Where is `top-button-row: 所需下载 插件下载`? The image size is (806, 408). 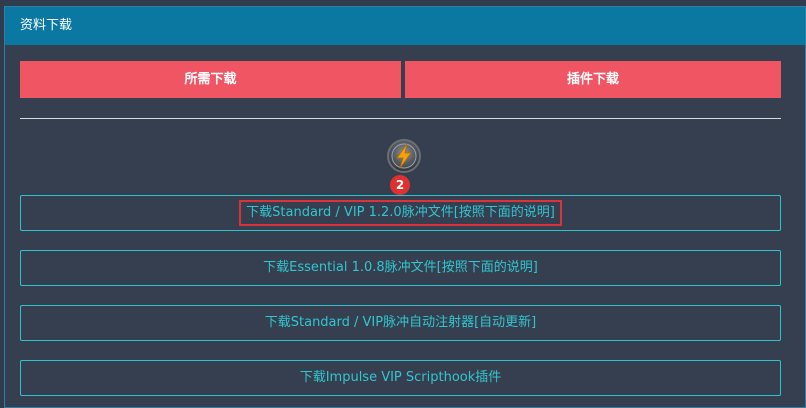
top-button-row: 所需下载 插件下载 is located at coordinates (400, 79).